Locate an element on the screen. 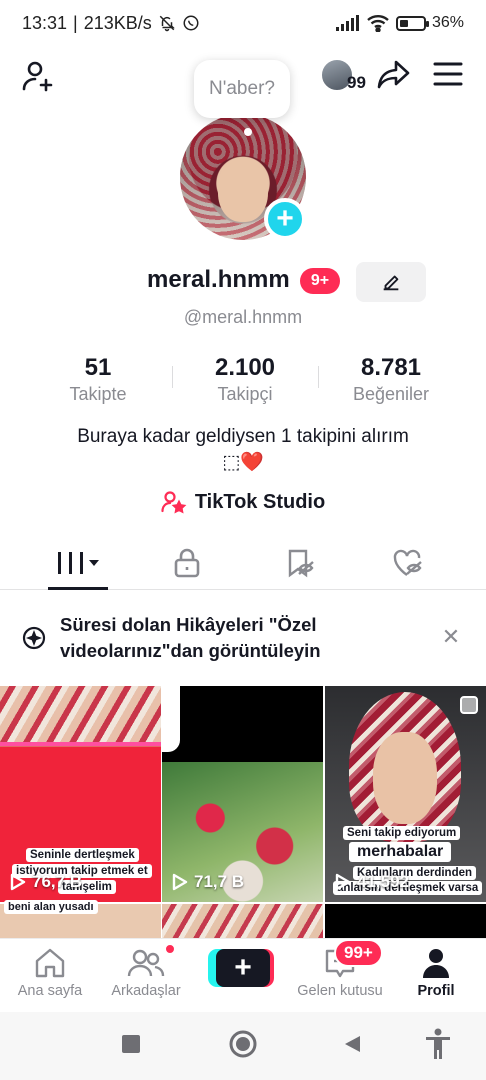 The image size is (486, 1080). stat-followers: 2.100 Takipçi is located at coordinates (245, 379).